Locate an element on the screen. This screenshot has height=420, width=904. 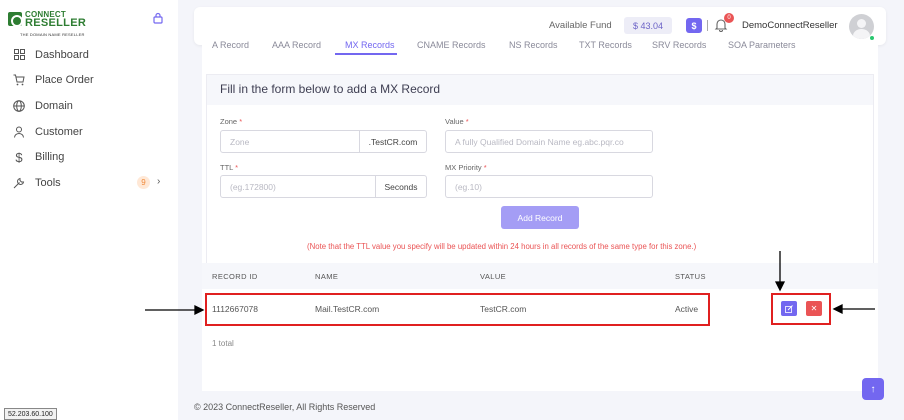
table-header: RECORD ID NAME VALUE STATUS is located at coordinates (540, 276).